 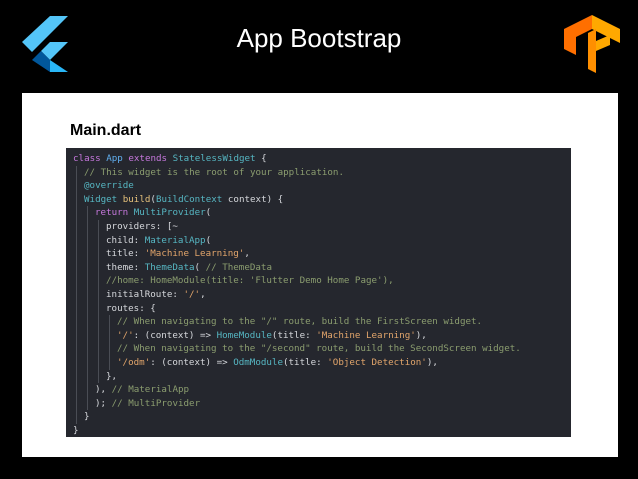 What do you see at coordinates (109, 186) in the screenshot?
I see `code-line-content: @override` at bounding box center [109, 186].